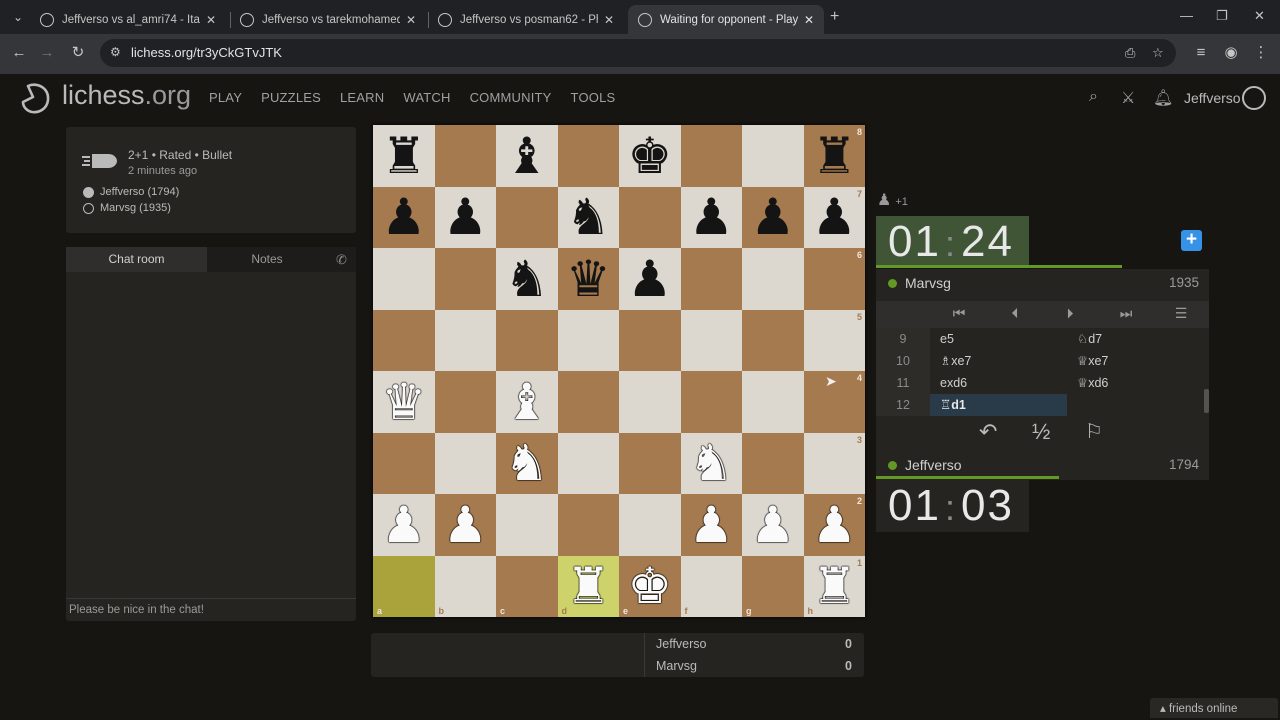 Image resolution: width=1280 pixels, height=720 pixels. Describe the element at coordinates (1128, 98) in the screenshot. I see `swords-icon: ⚔` at that location.